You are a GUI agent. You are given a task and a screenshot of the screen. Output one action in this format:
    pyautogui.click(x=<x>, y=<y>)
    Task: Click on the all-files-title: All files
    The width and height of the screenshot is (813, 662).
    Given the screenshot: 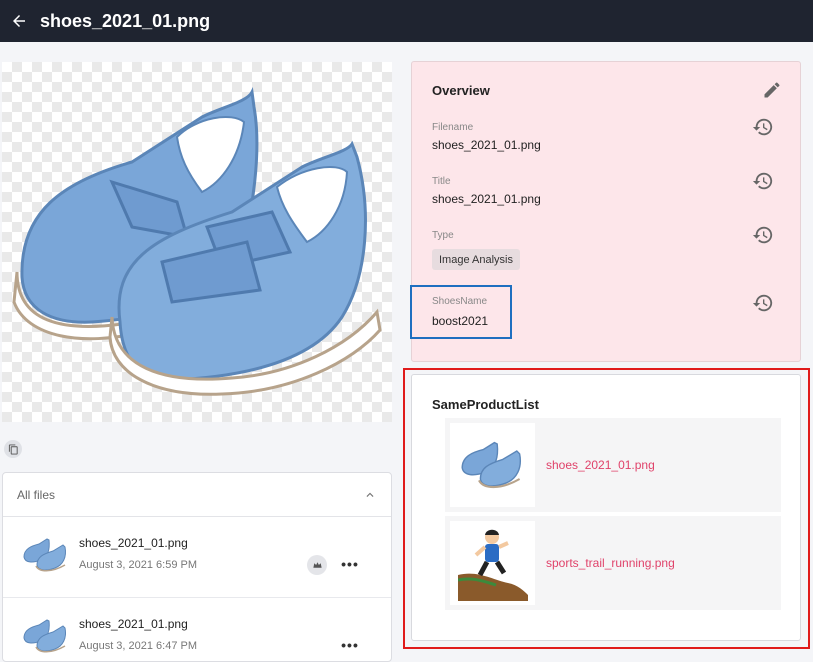 What is the action you would take?
    pyautogui.click(x=36, y=494)
    